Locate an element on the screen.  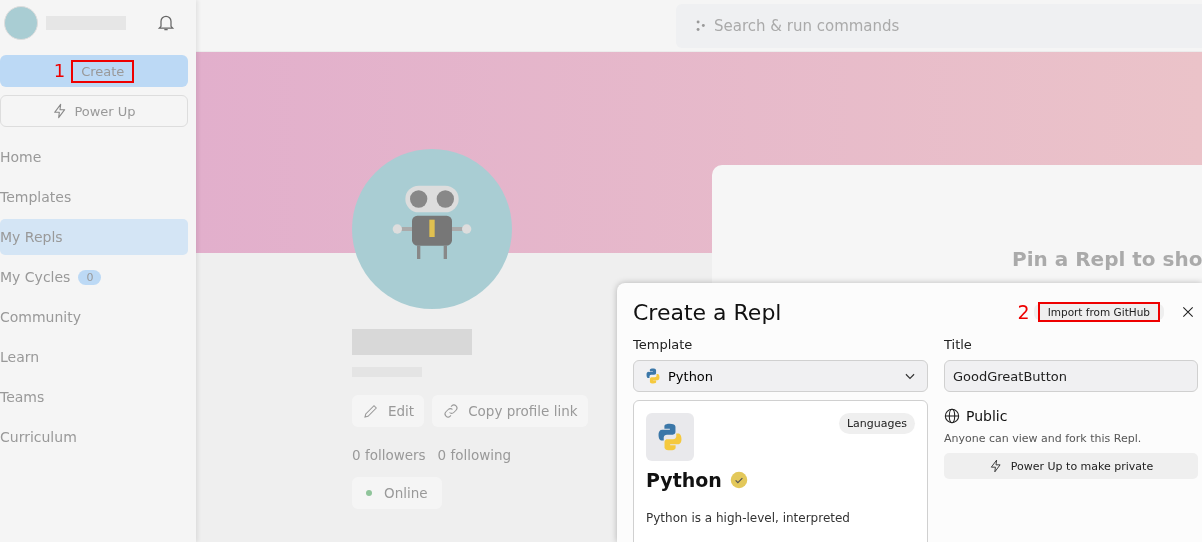
status-dot is located at coordinates (369, 493).